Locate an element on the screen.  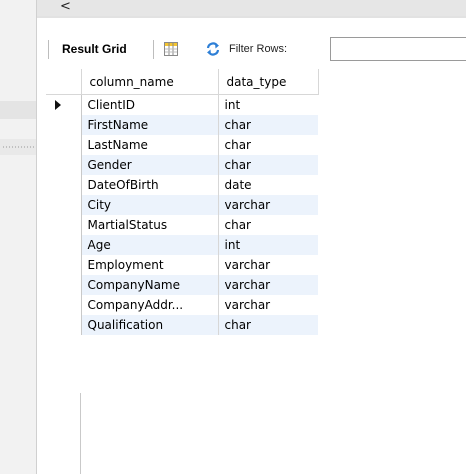
side-panel is located at coordinates (18, 237).